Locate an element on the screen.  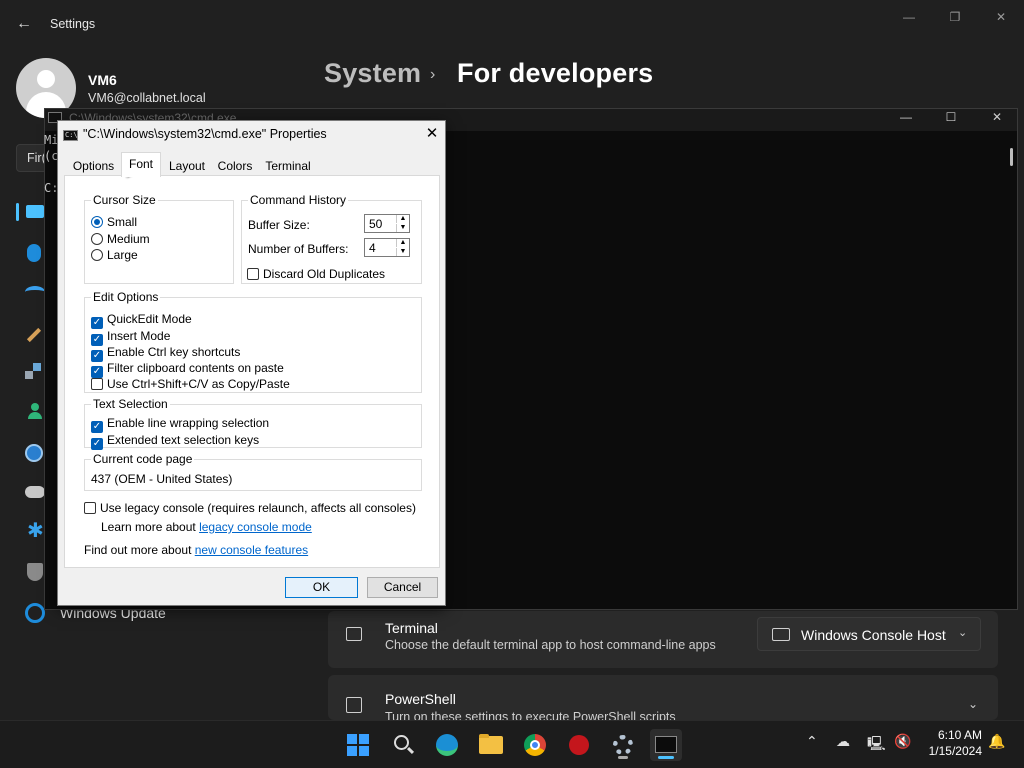
insert-mode-checkbox: ✓ Insert Mode is located at coordinates (130, 337).